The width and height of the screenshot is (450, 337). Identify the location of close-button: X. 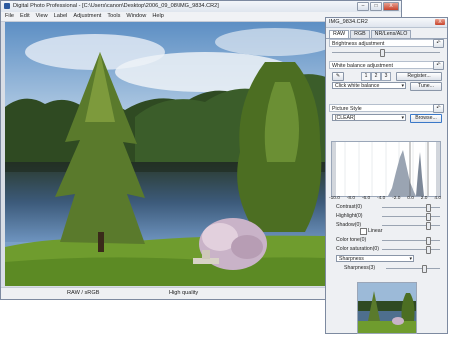
(391, 6).